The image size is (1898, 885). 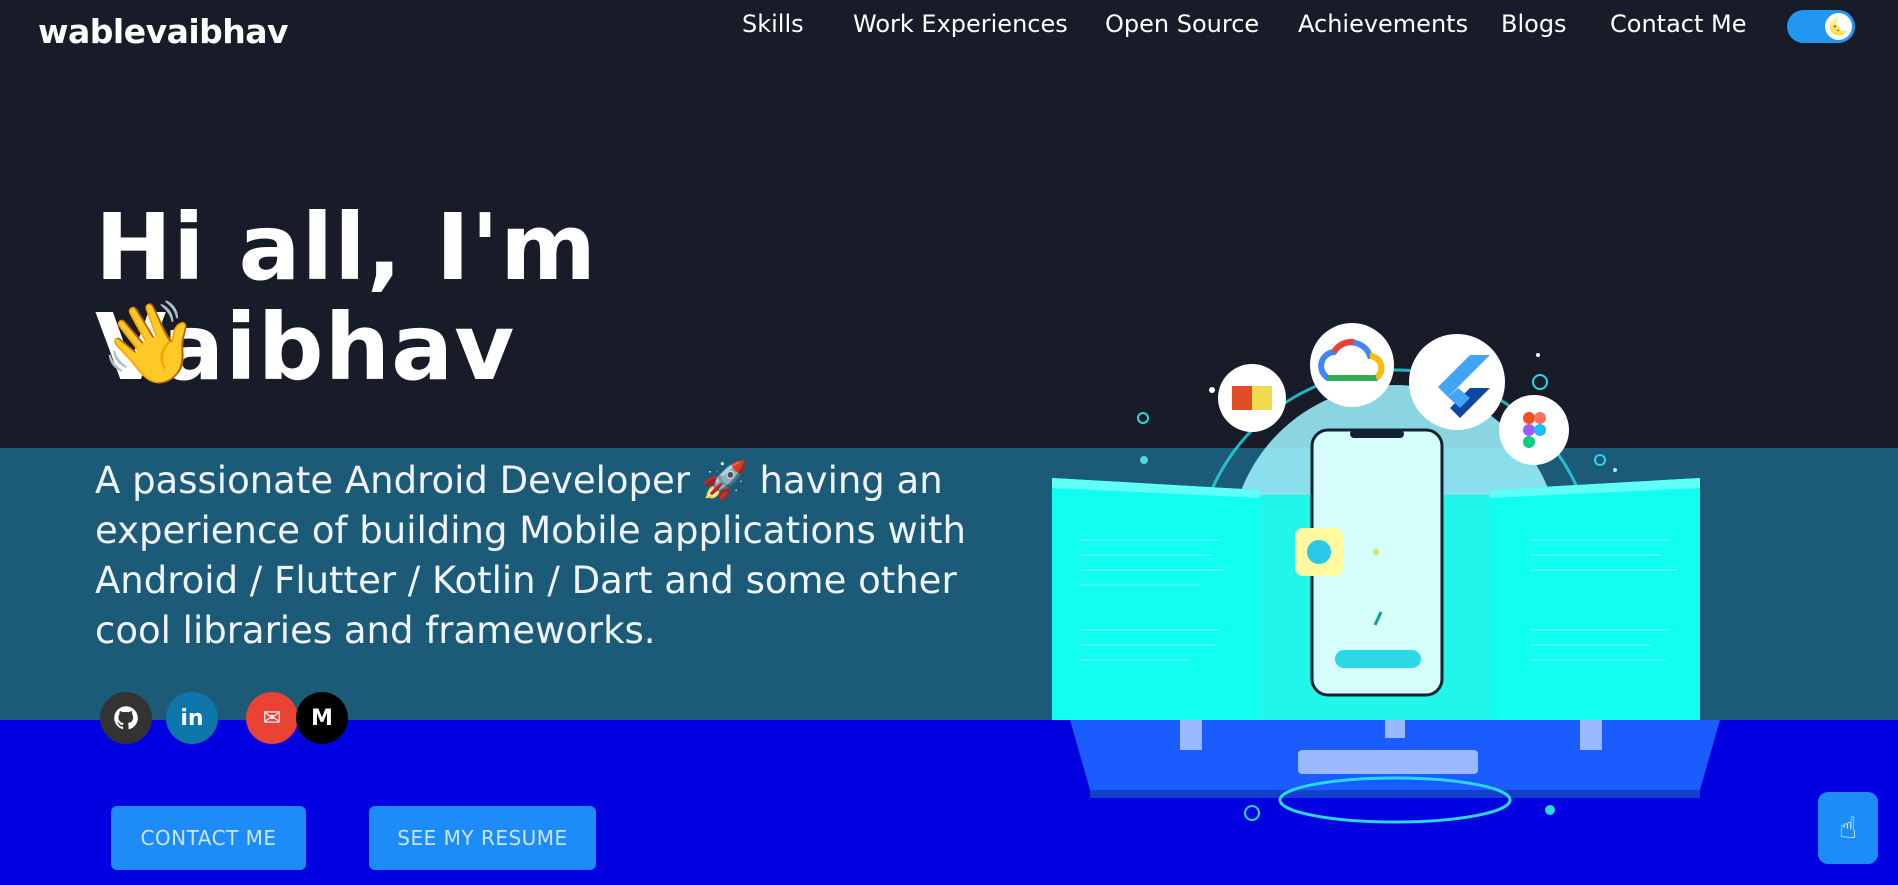 I want to click on google-cloud-icon, so click(x=1352, y=365).